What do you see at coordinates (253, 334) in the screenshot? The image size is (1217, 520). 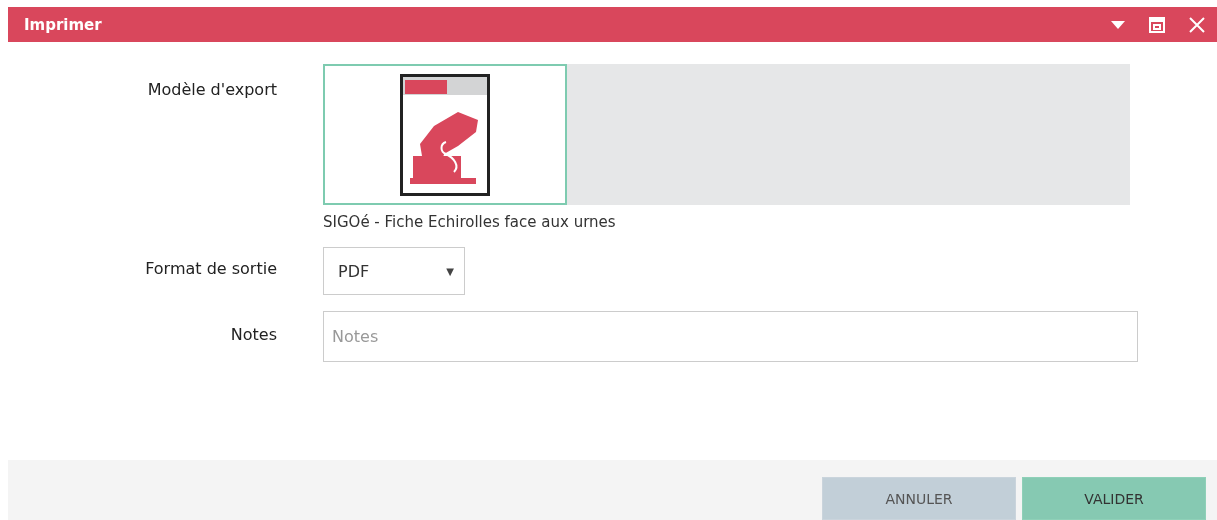 I see `field-label: Notes` at bounding box center [253, 334].